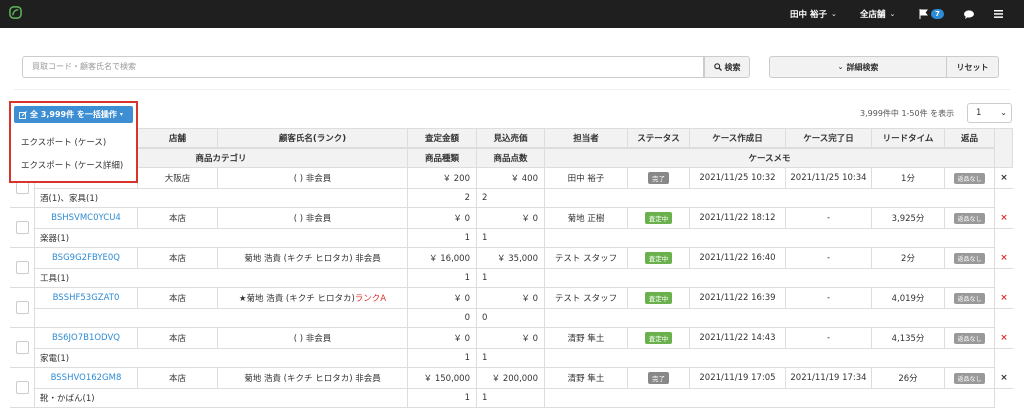 The image size is (1024, 417). What do you see at coordinates (442, 178) in the screenshot?
I see `assessed-amount: ￥ 200` at bounding box center [442, 178].